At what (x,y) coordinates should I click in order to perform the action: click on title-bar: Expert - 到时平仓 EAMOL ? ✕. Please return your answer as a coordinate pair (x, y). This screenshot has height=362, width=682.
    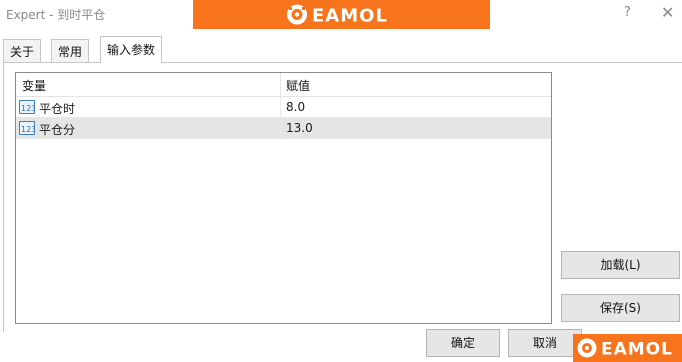
    Looking at the image, I should click on (341, 16).